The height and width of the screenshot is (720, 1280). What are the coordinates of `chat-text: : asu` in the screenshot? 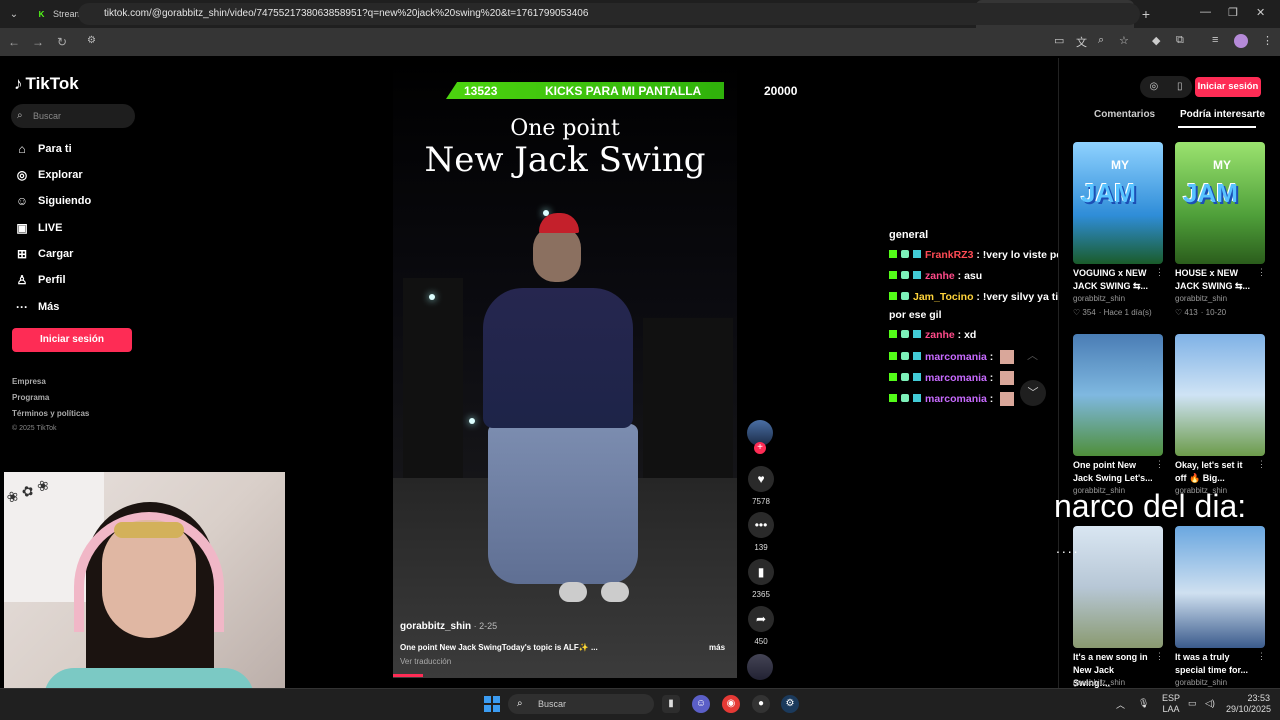 It's located at (968, 276).